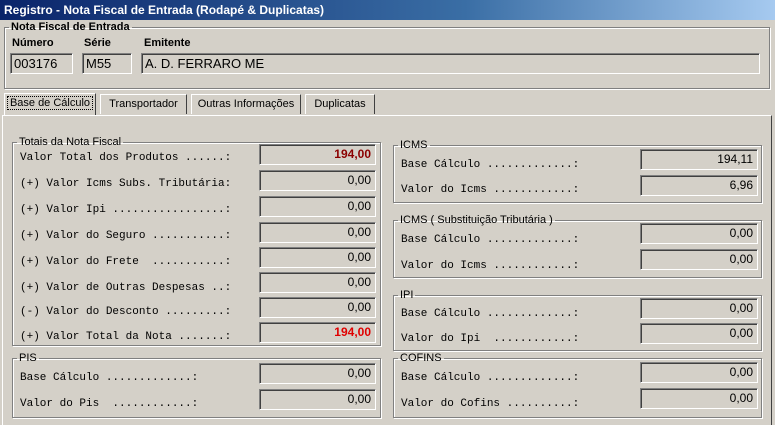  What do you see at coordinates (450, 63) in the screenshot?
I see `emitente-field: A. D. FERRARO ME` at bounding box center [450, 63].